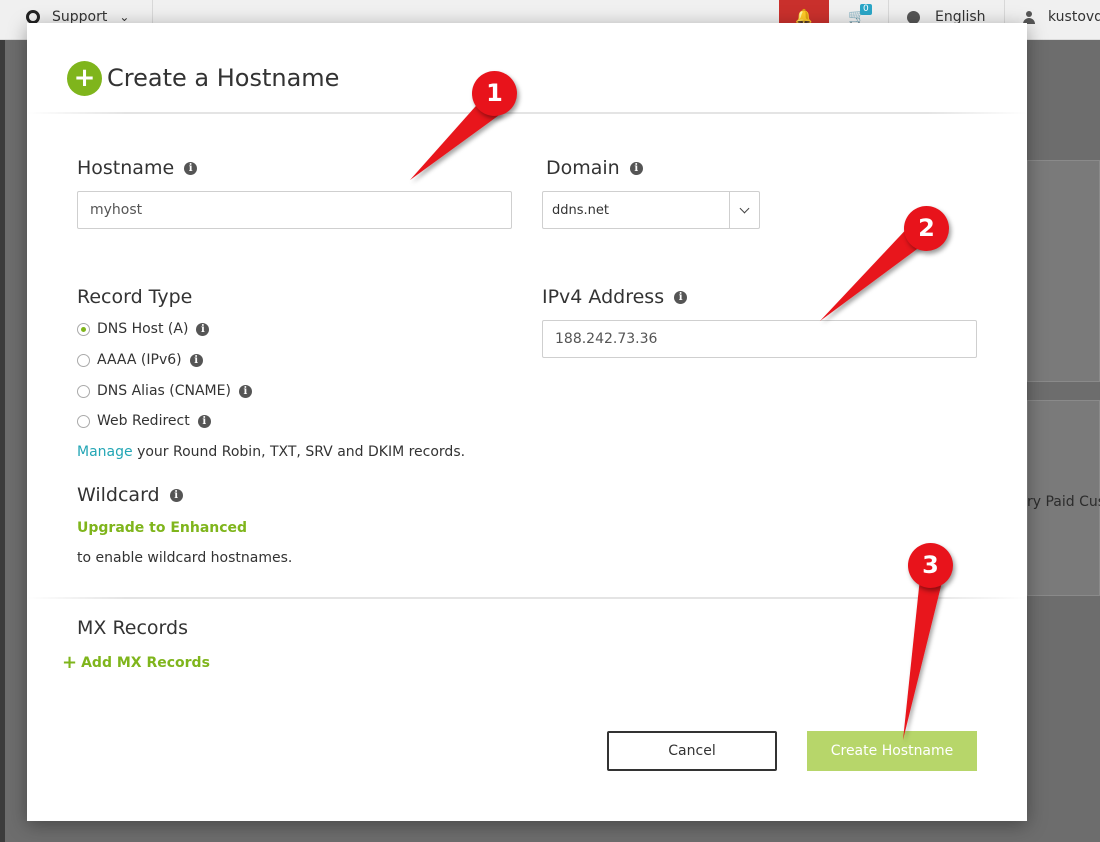 The height and width of the screenshot is (842, 1100). Describe the element at coordinates (2, 441) in the screenshot. I see `left-sidebar-strip` at that location.